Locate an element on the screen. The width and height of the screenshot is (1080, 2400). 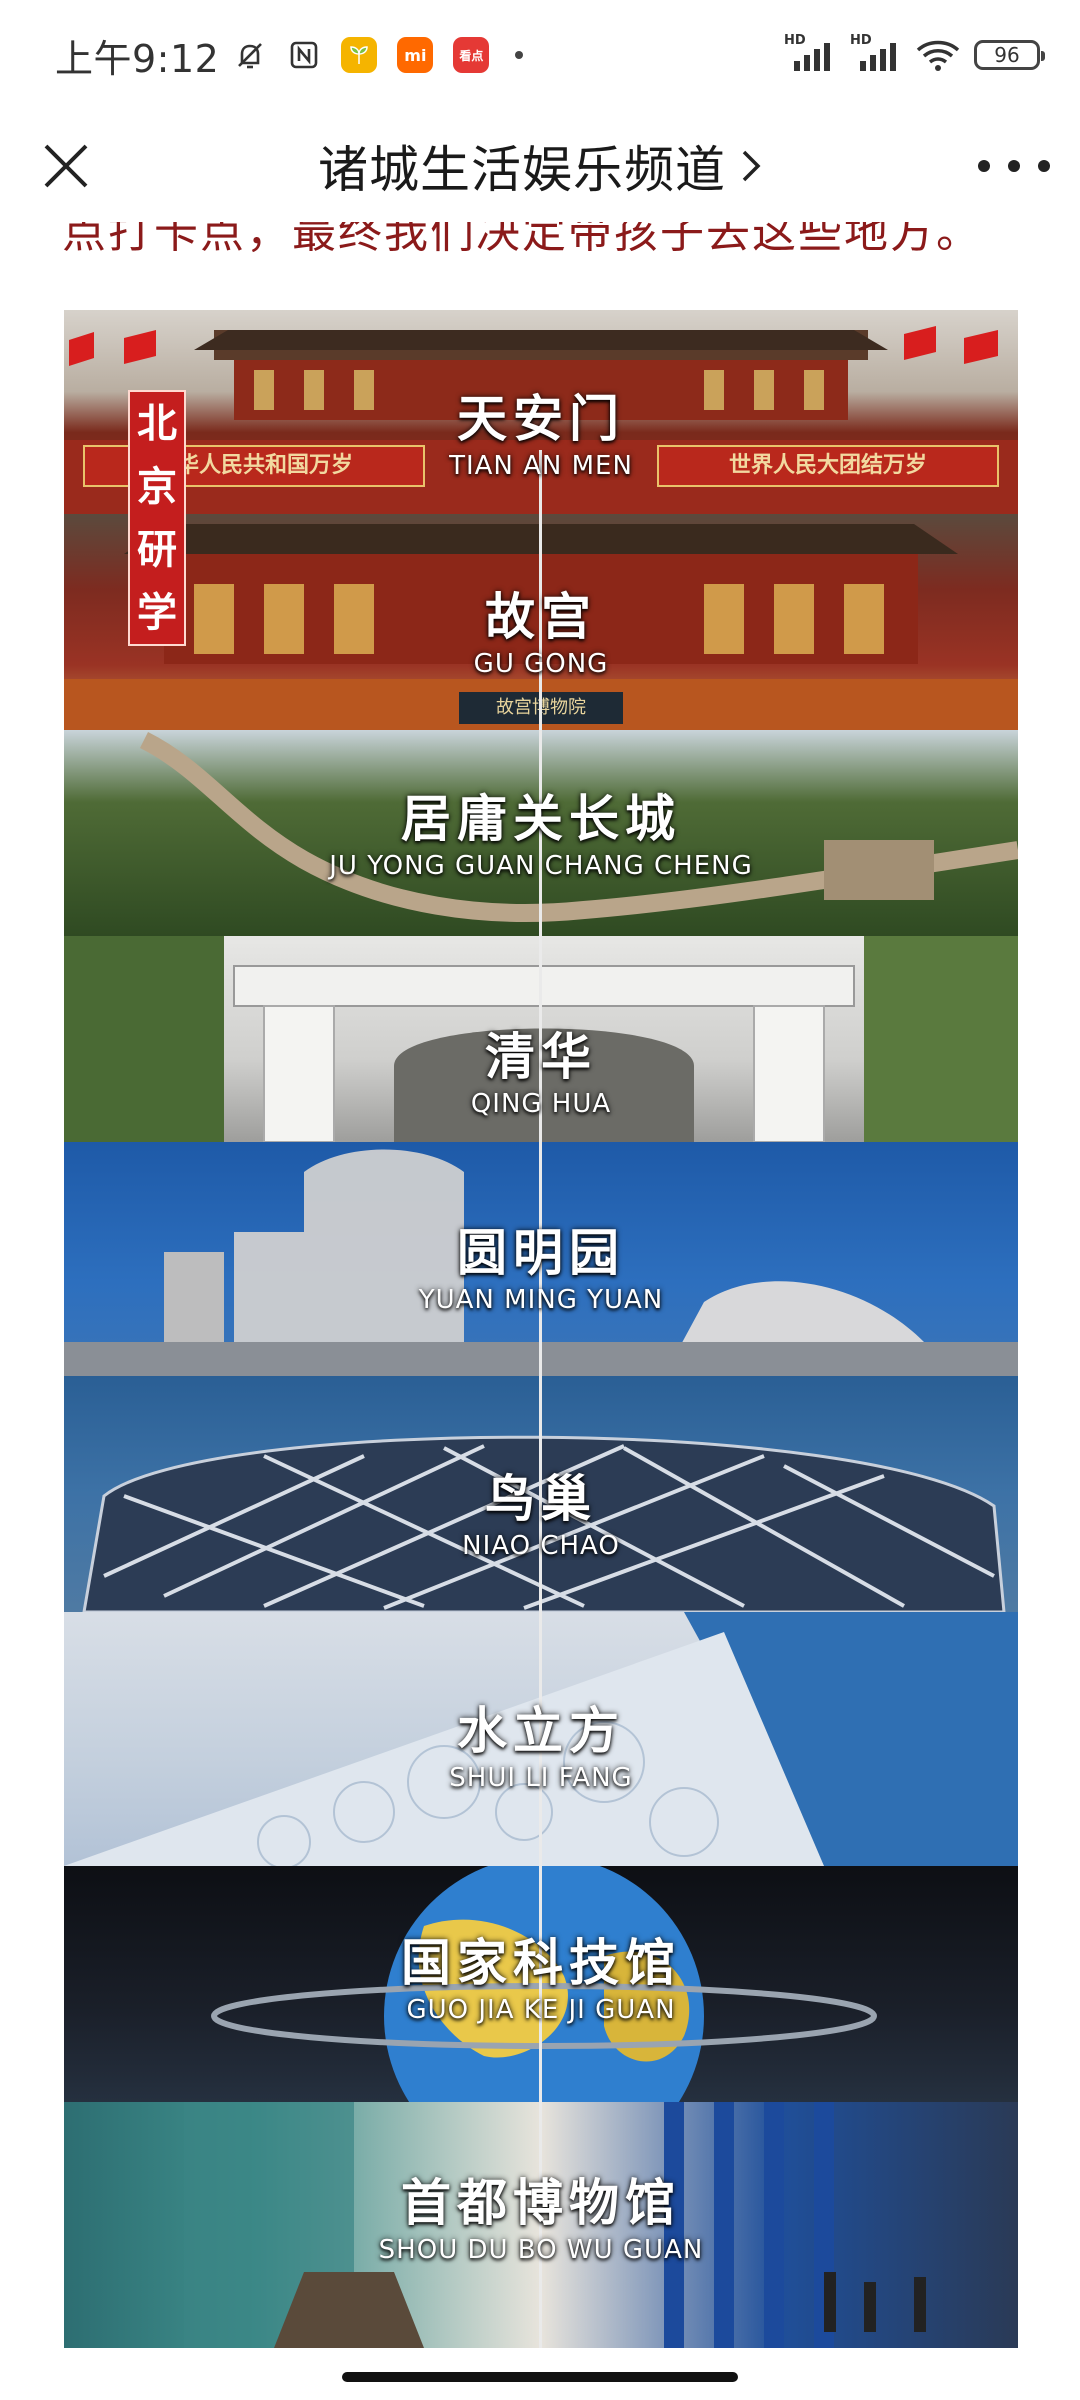
beijing-study-tag: 北 京 研 学 is located at coordinates (157, 518).